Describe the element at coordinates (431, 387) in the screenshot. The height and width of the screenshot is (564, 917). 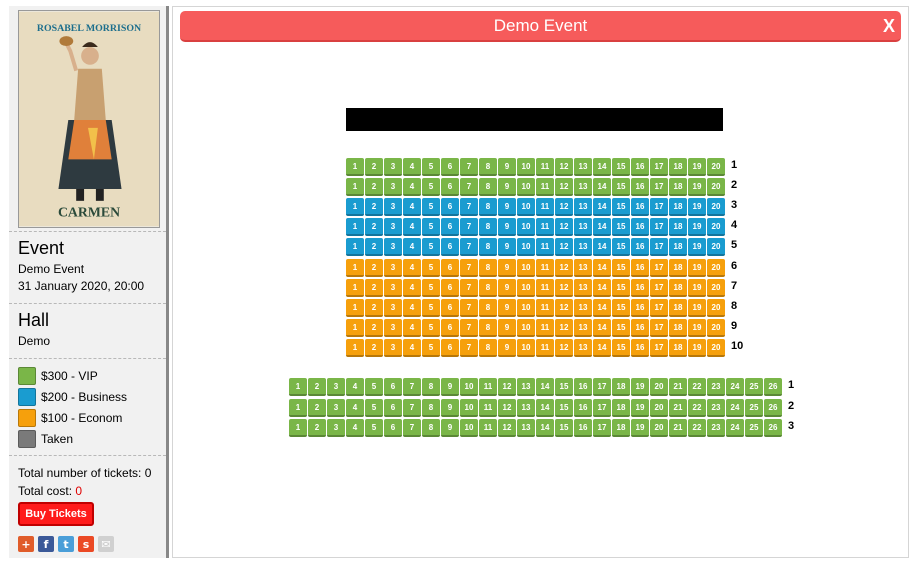
I see `seat: 8` at that location.